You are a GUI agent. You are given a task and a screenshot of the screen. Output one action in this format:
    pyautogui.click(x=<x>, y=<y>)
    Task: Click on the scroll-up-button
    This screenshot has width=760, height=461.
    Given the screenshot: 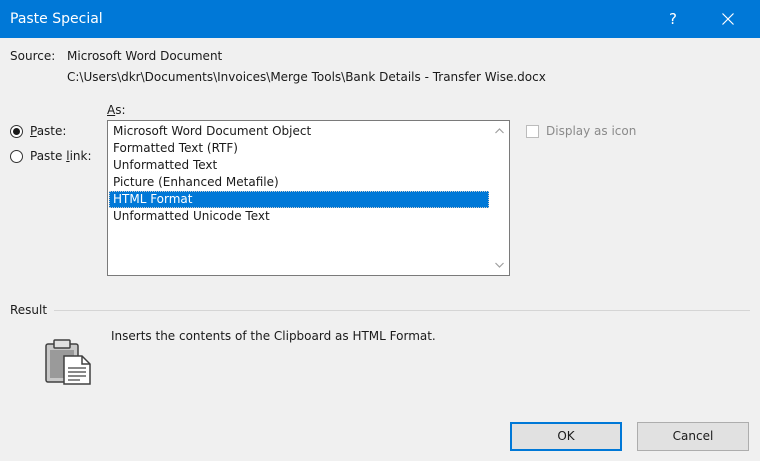 What is the action you would take?
    pyautogui.click(x=499, y=131)
    